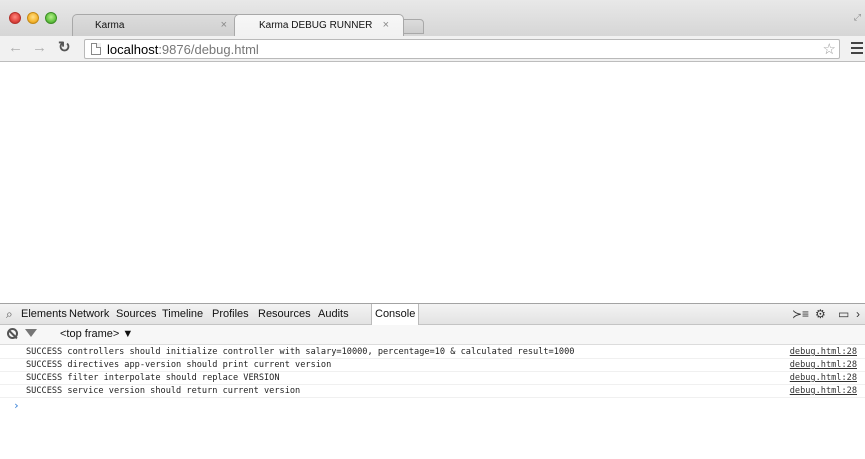 The image size is (865, 459). I want to click on clear-console-icon, so click(12, 333).